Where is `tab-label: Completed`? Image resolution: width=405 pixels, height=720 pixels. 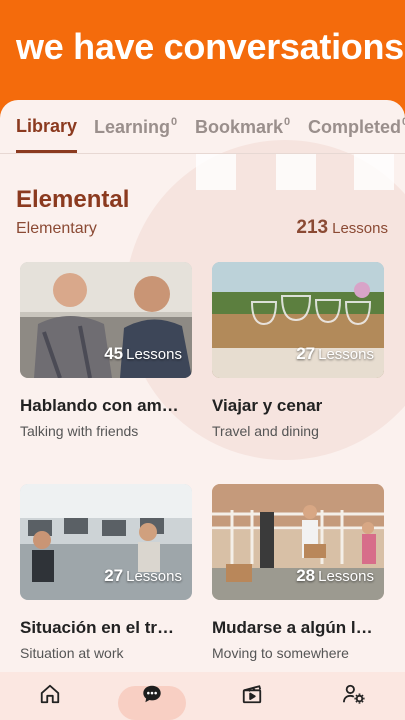 tab-label: Completed is located at coordinates (355, 127).